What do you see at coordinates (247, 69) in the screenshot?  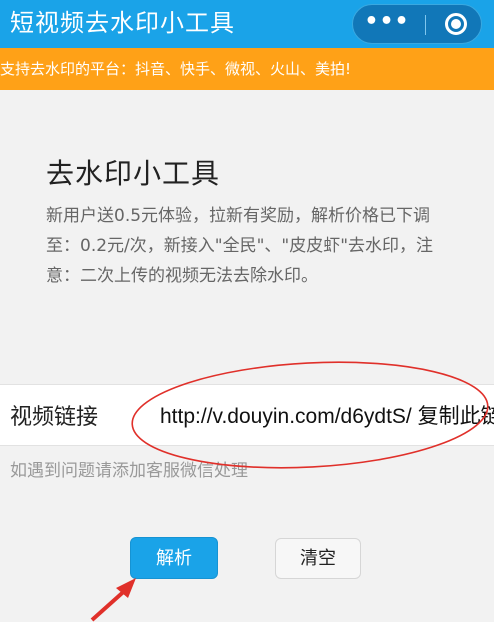 I see `supported-platforms-banner: 支持去水印的平台：抖音、快手、微视、火山、美拍!` at bounding box center [247, 69].